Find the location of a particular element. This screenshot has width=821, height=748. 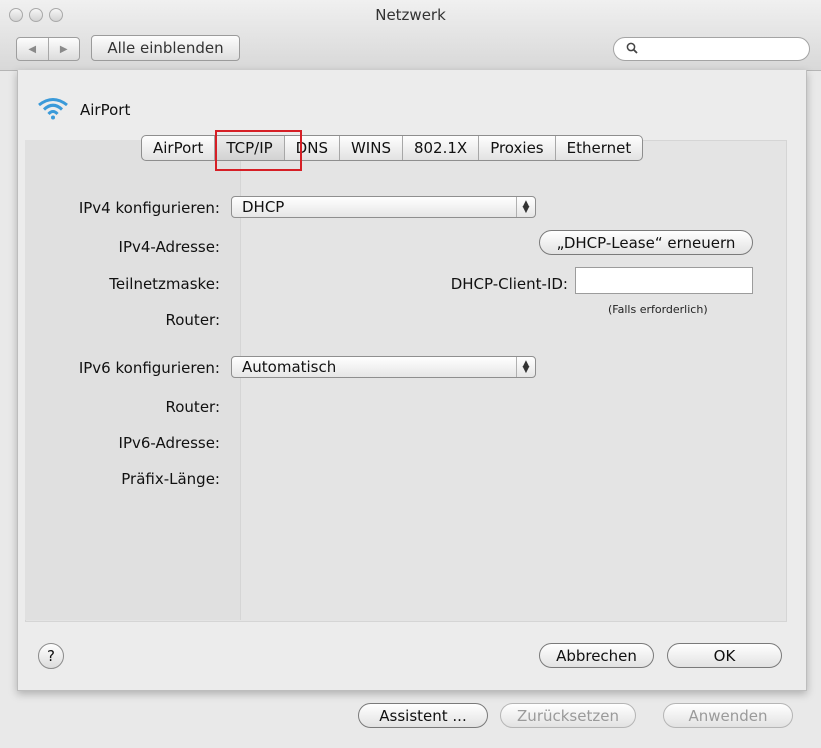

ipv4-configure-value: DHCP is located at coordinates (263, 207).